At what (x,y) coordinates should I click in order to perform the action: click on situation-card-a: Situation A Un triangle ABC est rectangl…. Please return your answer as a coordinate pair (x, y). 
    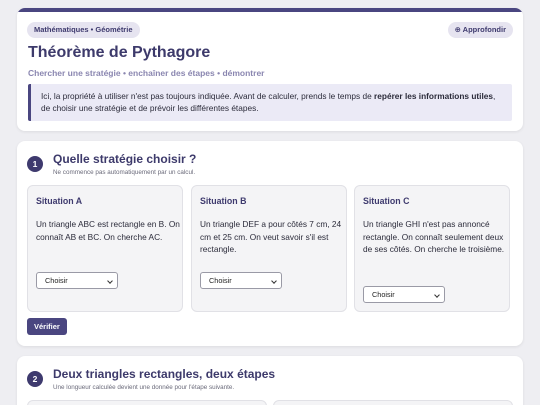
    Looking at the image, I should click on (105, 248).